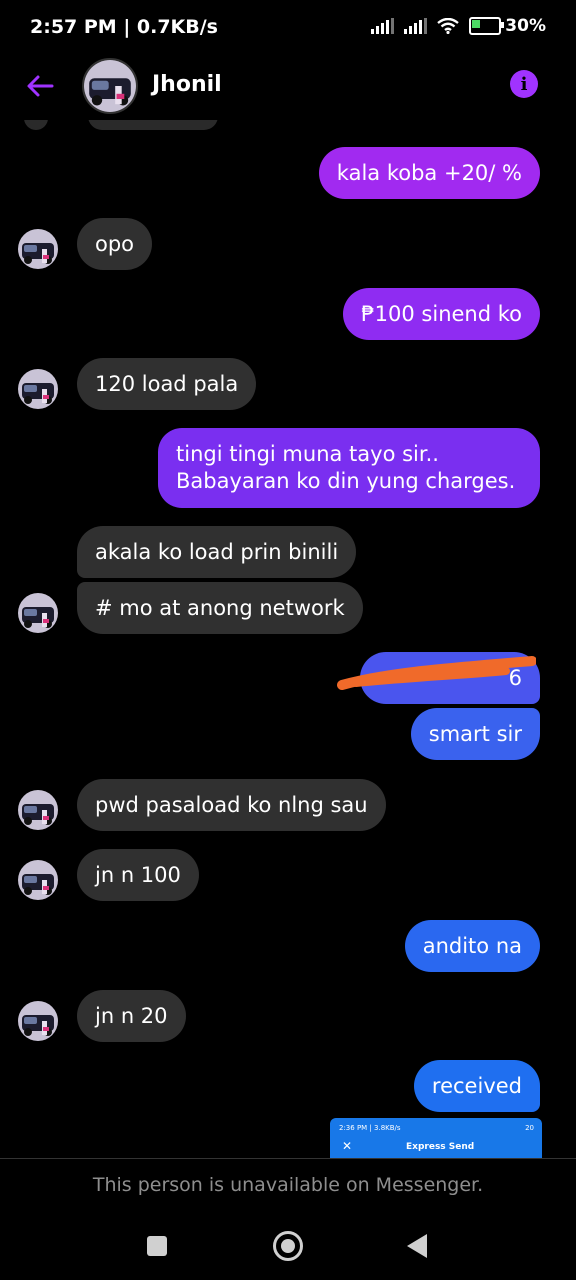 This screenshot has width=576, height=1280. Describe the element at coordinates (288, 1185) in the screenshot. I see `unavailable-notice: This person is unavailable on Messenger.` at that location.